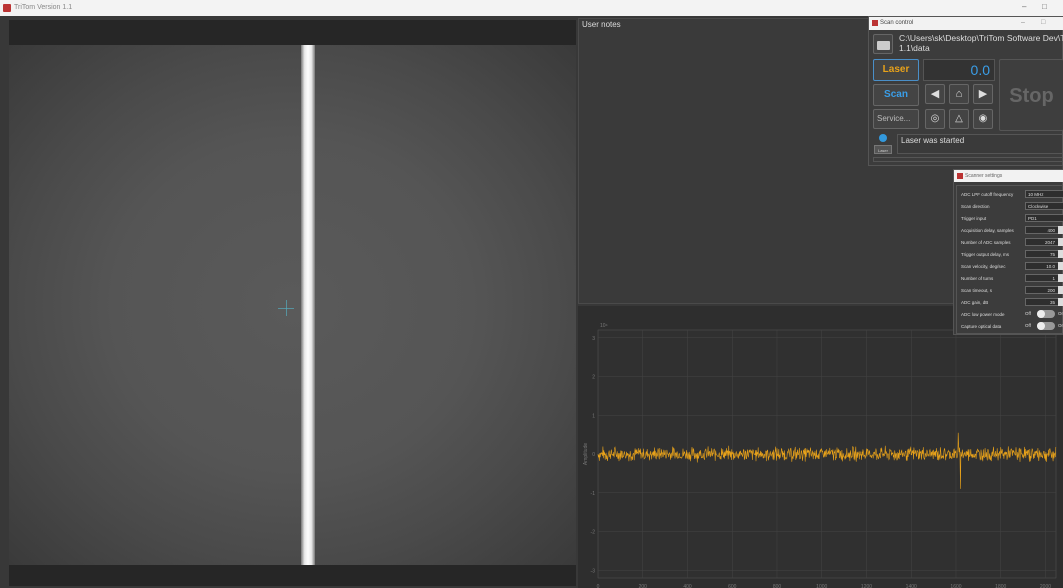 The image size is (1063, 588). Describe the element at coordinates (593, 533) in the screenshot. I see `y-tick-label: -2` at that location.